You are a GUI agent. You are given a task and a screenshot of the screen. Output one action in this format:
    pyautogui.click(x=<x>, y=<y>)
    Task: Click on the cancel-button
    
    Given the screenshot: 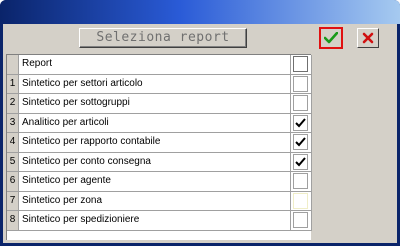 What is the action you would take?
    pyautogui.click(x=368, y=38)
    